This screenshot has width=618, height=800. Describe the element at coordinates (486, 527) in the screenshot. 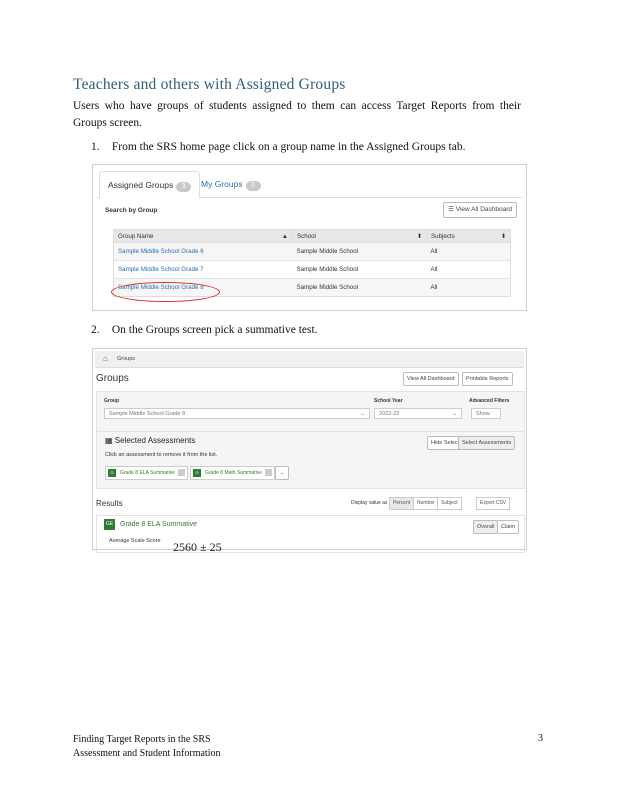

I see `overall-toggle: Overall` at that location.